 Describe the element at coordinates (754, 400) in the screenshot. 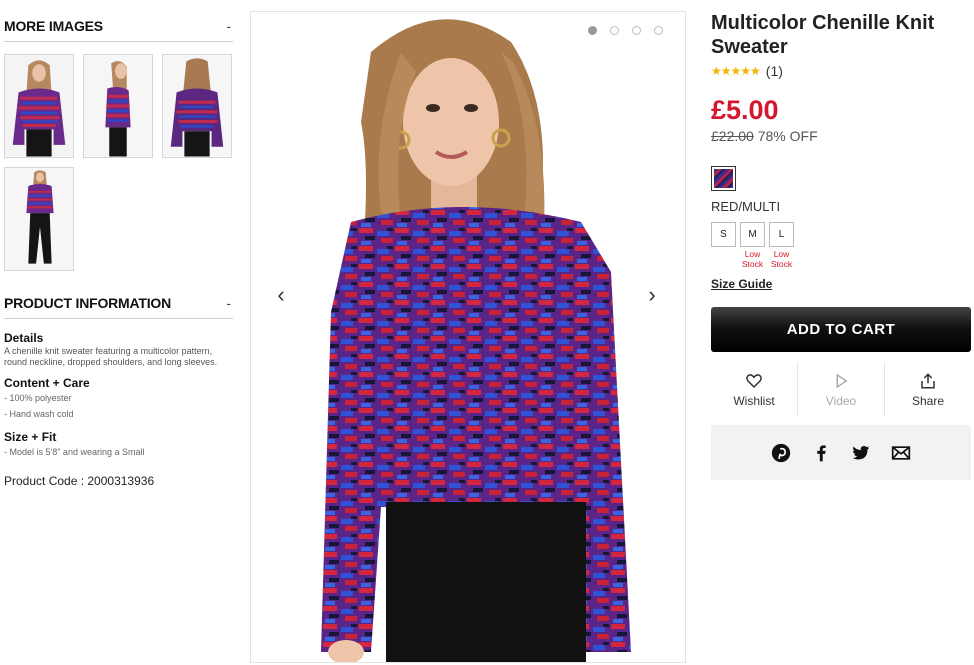

I see `wishlist-label: Wishlist` at that location.